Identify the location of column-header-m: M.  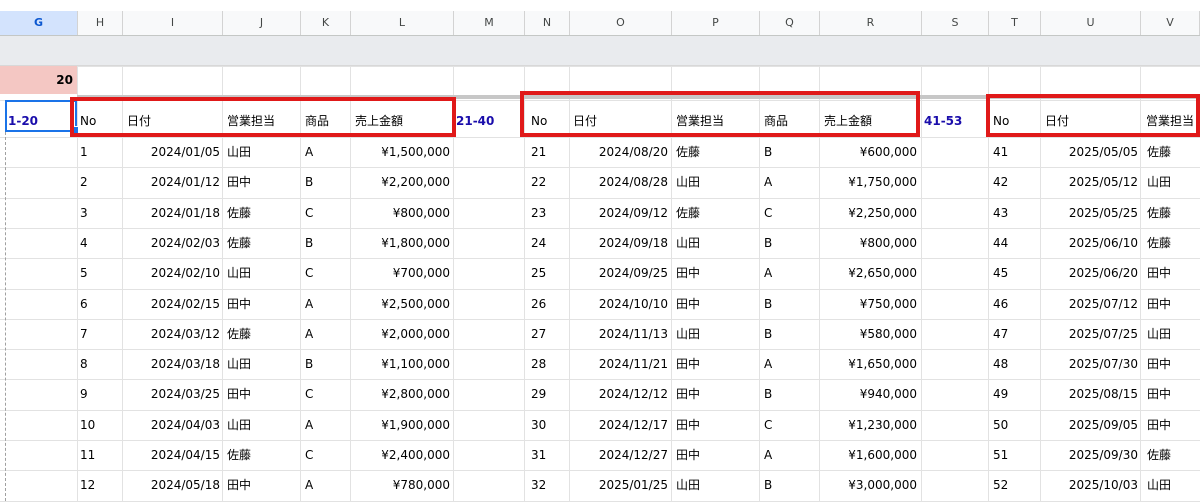
(489, 23).